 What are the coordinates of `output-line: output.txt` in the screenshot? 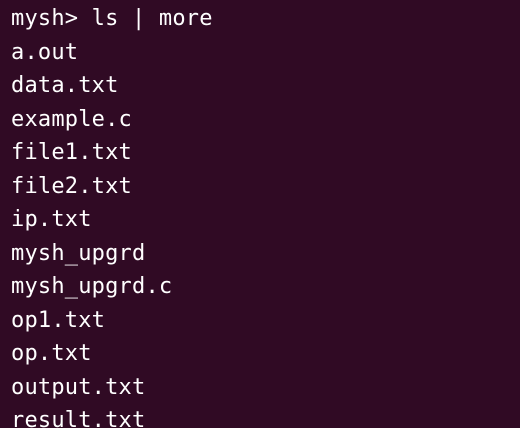 It's located at (78, 387).